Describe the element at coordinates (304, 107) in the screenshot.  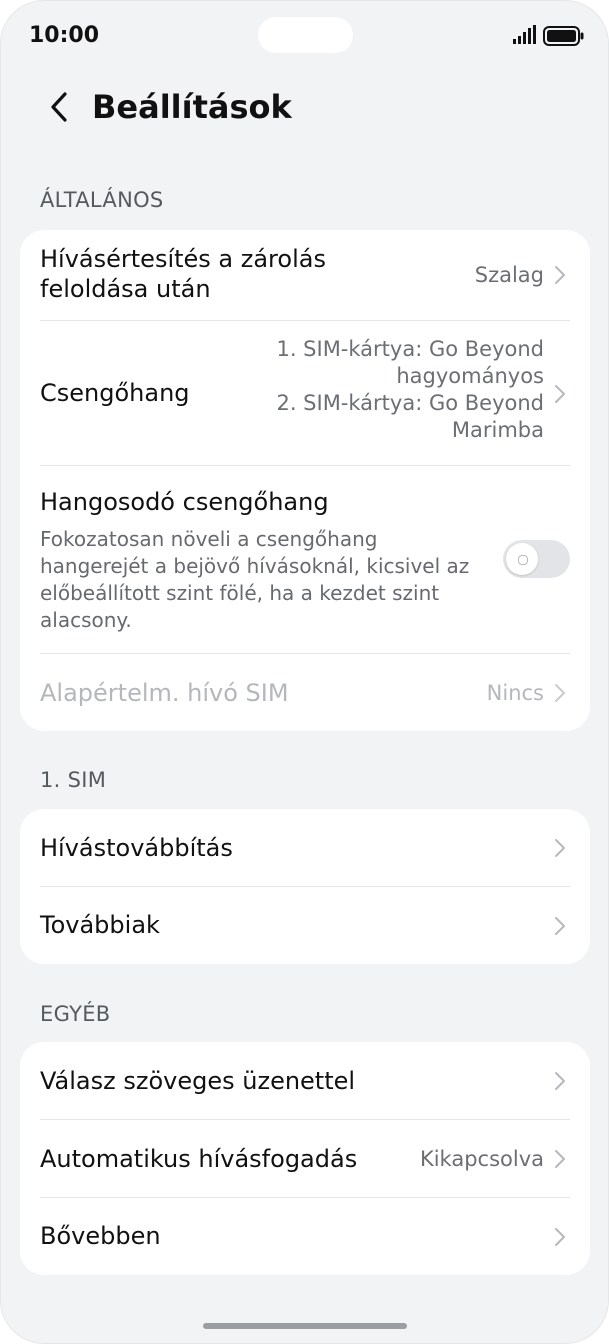
I see `page-header: Beállítások` at that location.